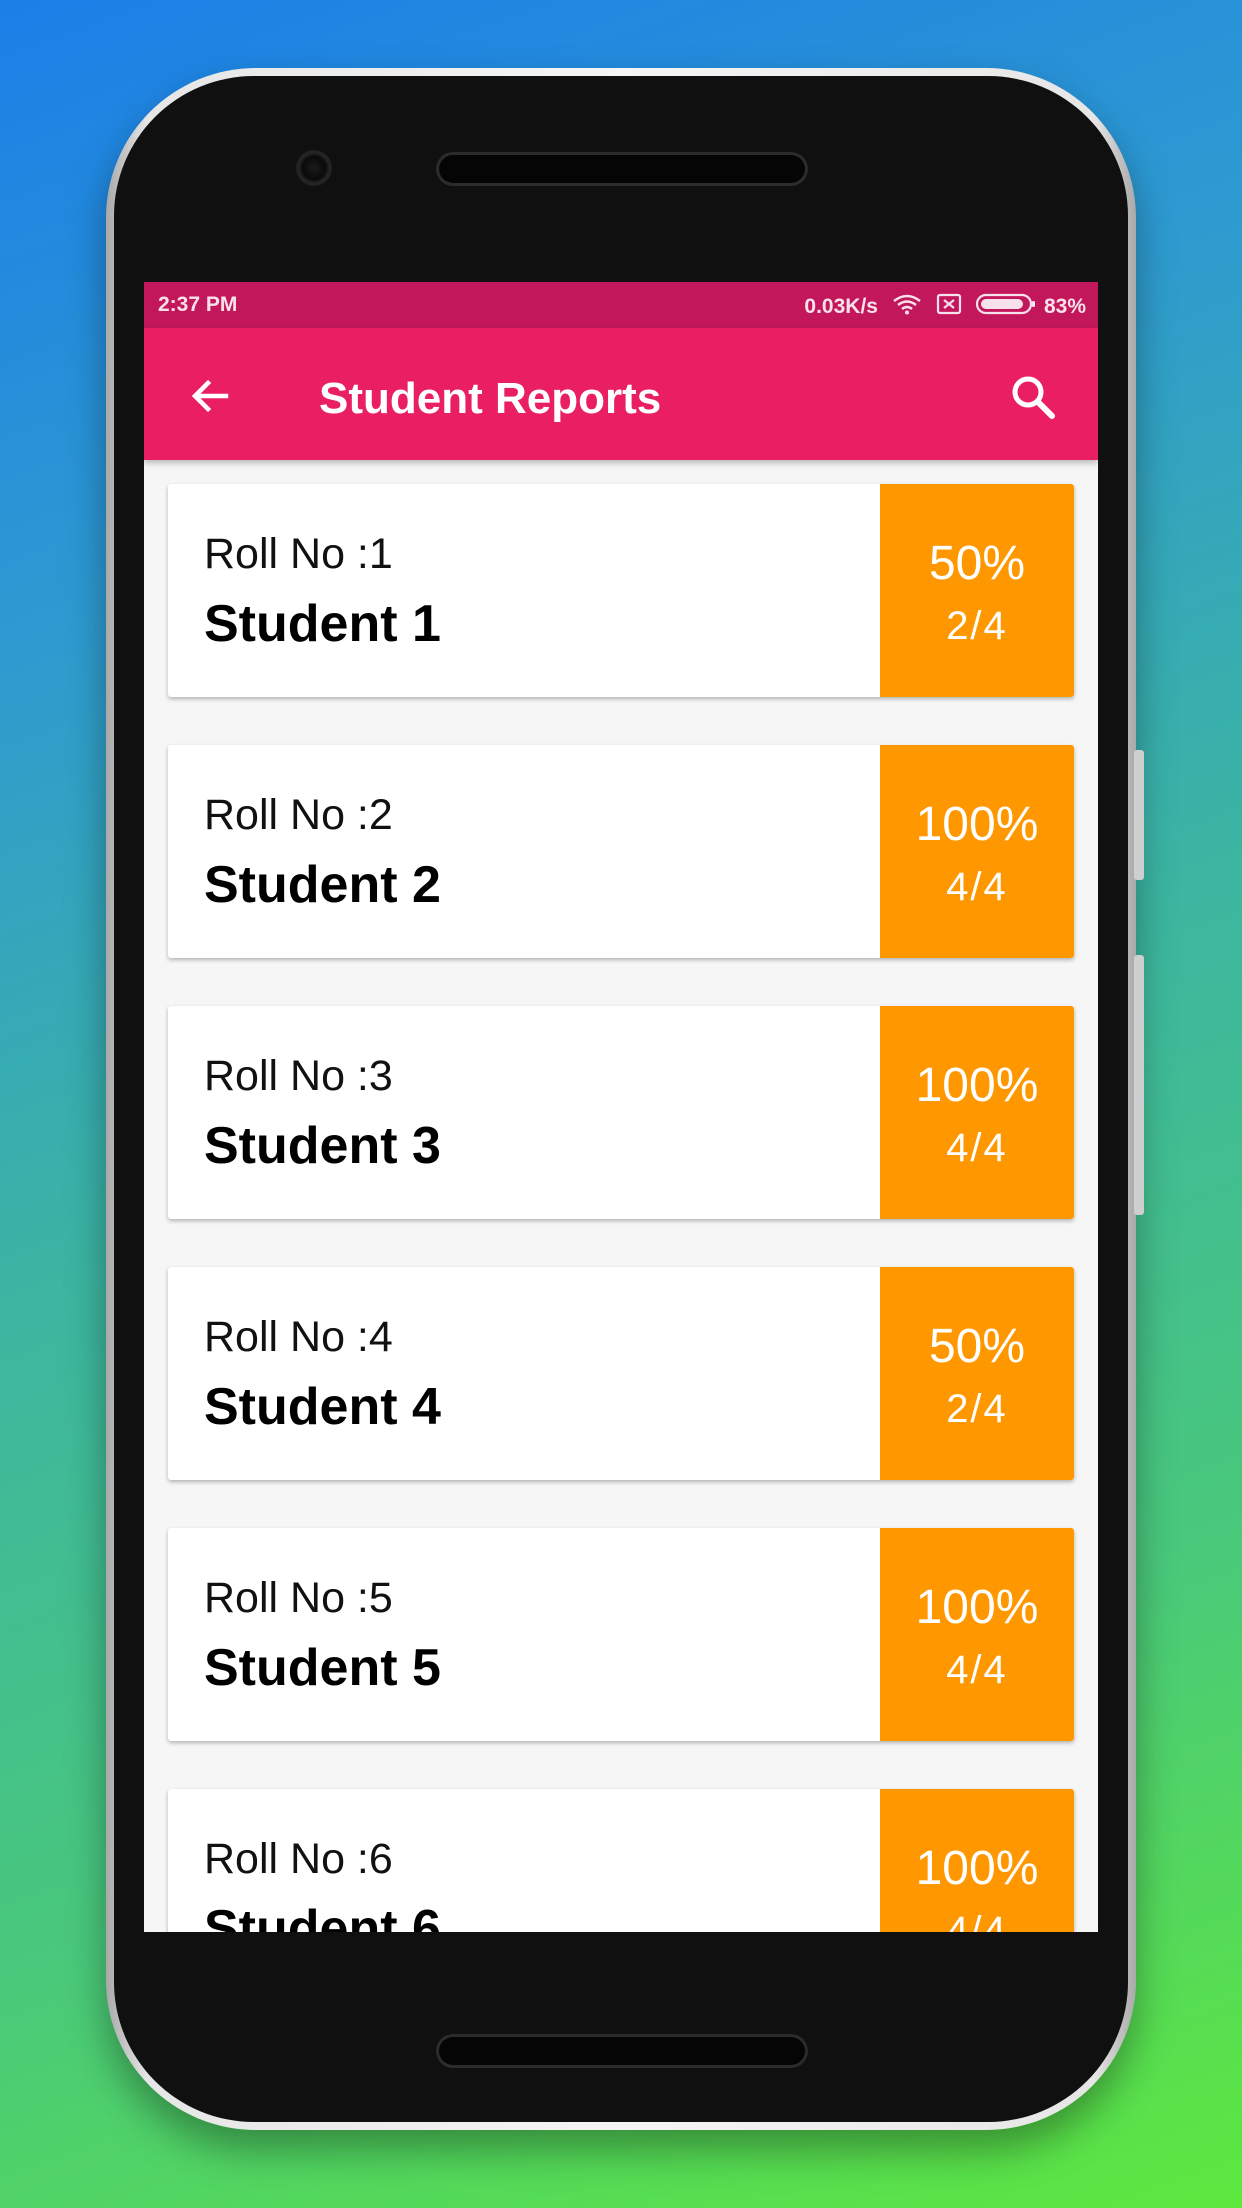 Image resolution: width=1242 pixels, height=2208 pixels. What do you see at coordinates (322, 1916) in the screenshot?
I see `student-name: Student 6` at bounding box center [322, 1916].